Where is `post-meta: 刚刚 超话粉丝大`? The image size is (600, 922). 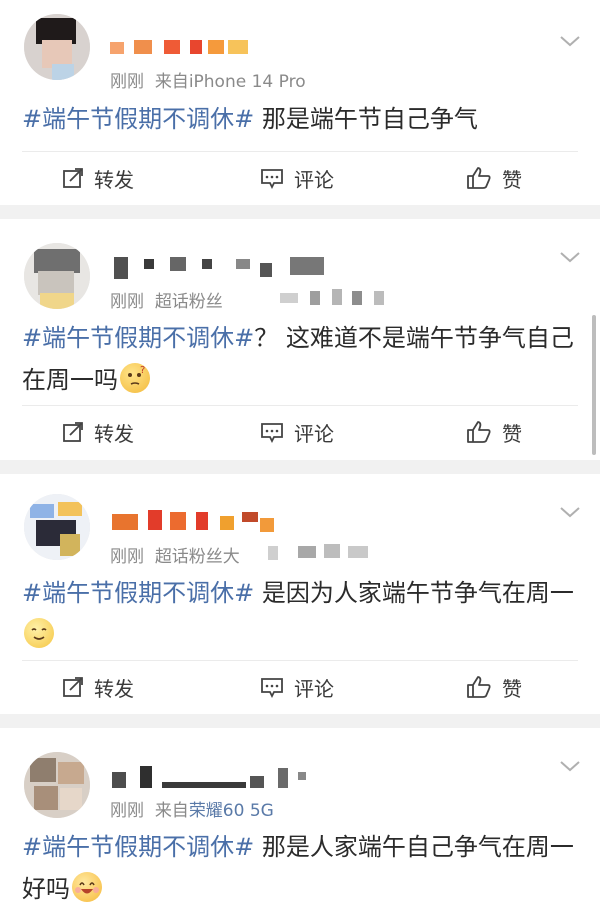
post-meta: 刚刚 超话粉丝大 is located at coordinates (175, 554).